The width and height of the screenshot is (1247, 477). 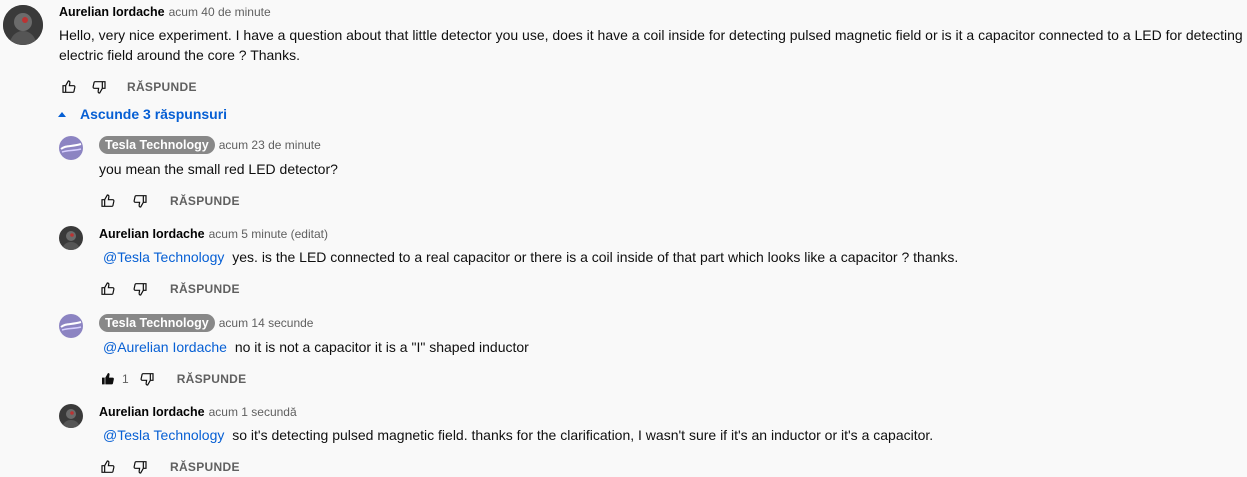 I want to click on comment-header: Aurelian Iordache acum 40 de minute, so click(x=165, y=12).